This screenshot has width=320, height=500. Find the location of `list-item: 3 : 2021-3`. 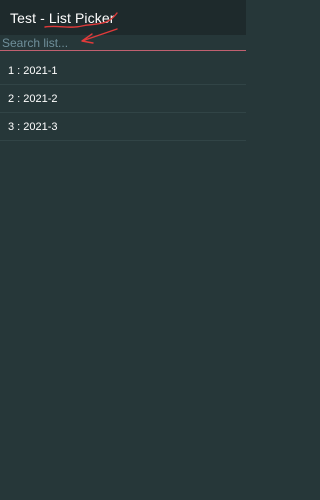

list-item: 3 : 2021-3 is located at coordinates (123, 127).